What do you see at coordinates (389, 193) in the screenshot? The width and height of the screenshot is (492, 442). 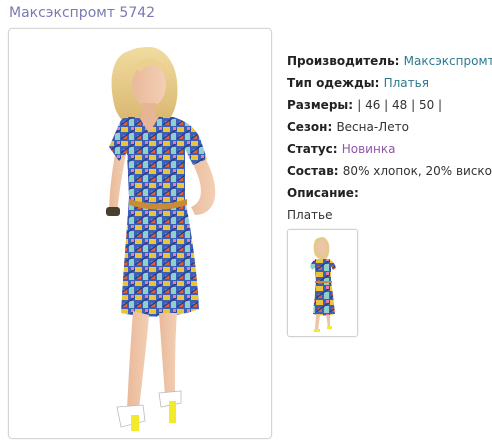 I see `description-row: Описание:` at bounding box center [389, 193].